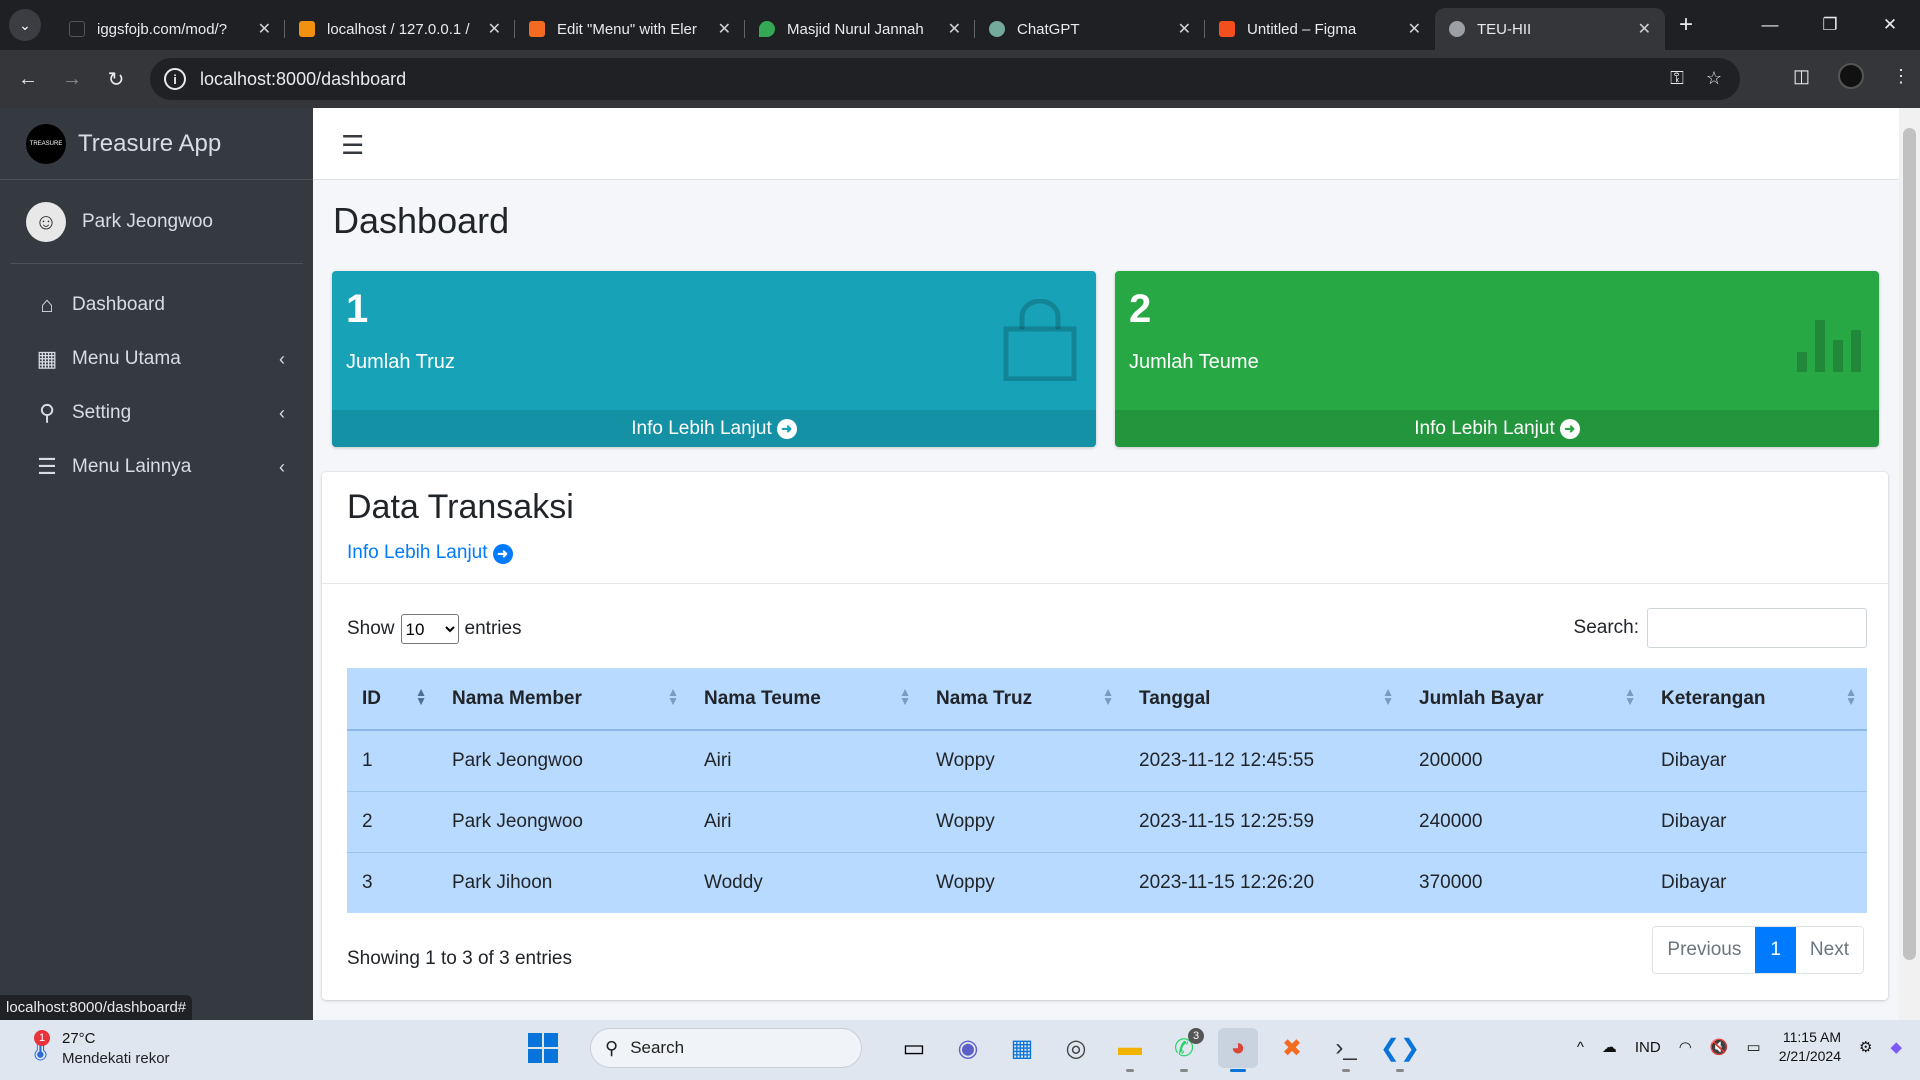 This screenshot has width=1920, height=1080. I want to click on user-panel: ☺ Park Jeongwoo, so click(156, 222).